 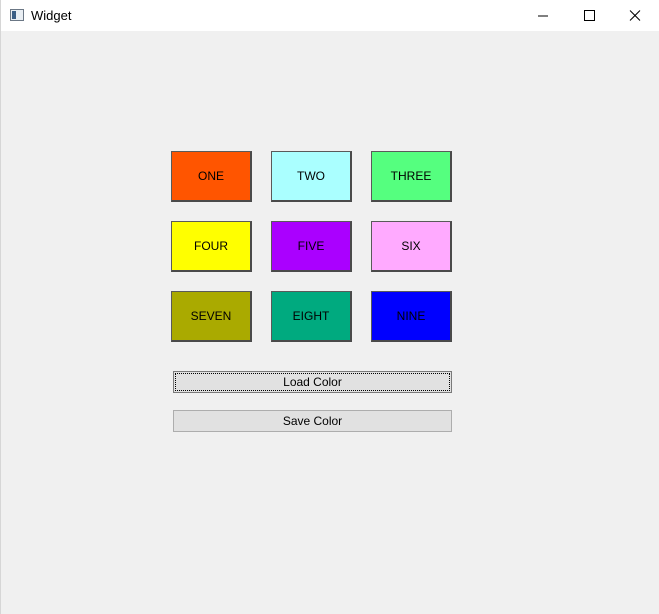 I want to click on color-button-seven: SEVEN, so click(x=211, y=316).